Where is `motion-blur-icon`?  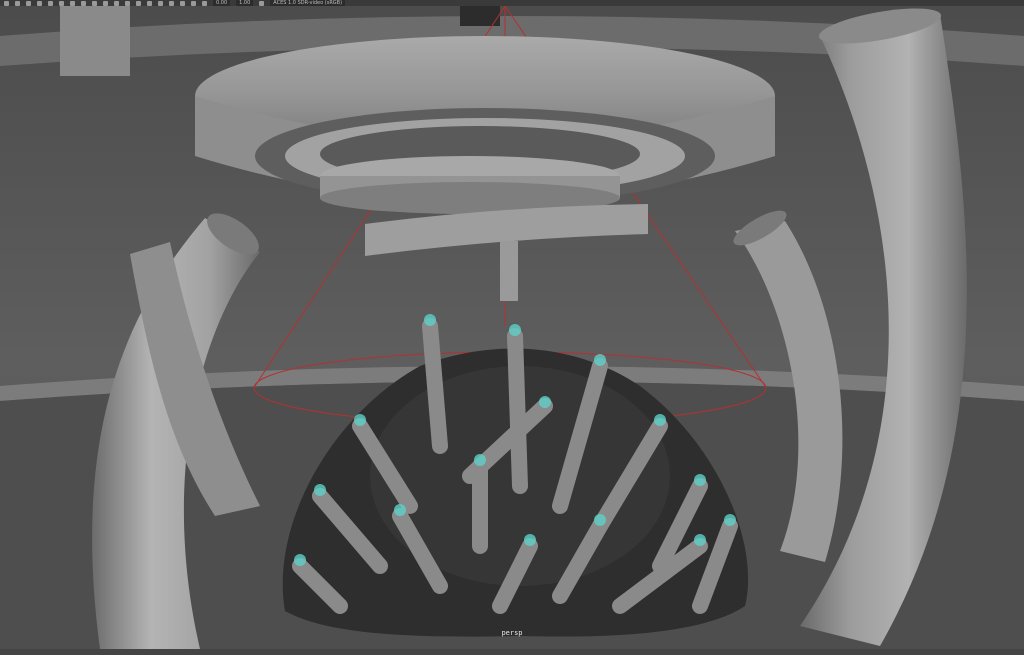
motion-blur-icon is located at coordinates (149, 3).